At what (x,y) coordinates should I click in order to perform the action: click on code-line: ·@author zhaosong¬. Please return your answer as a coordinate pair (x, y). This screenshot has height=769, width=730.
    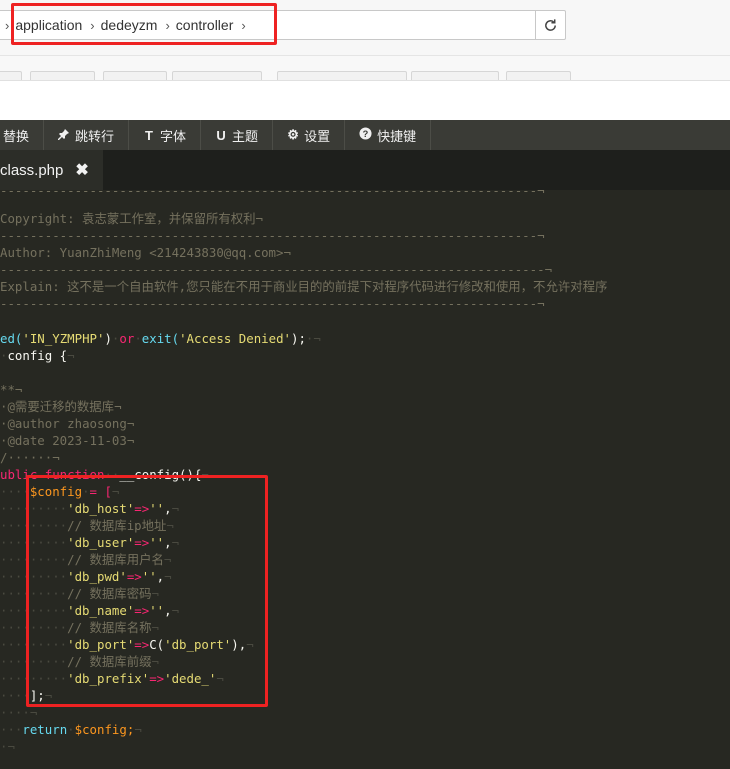
    Looking at the image, I should click on (67, 423).